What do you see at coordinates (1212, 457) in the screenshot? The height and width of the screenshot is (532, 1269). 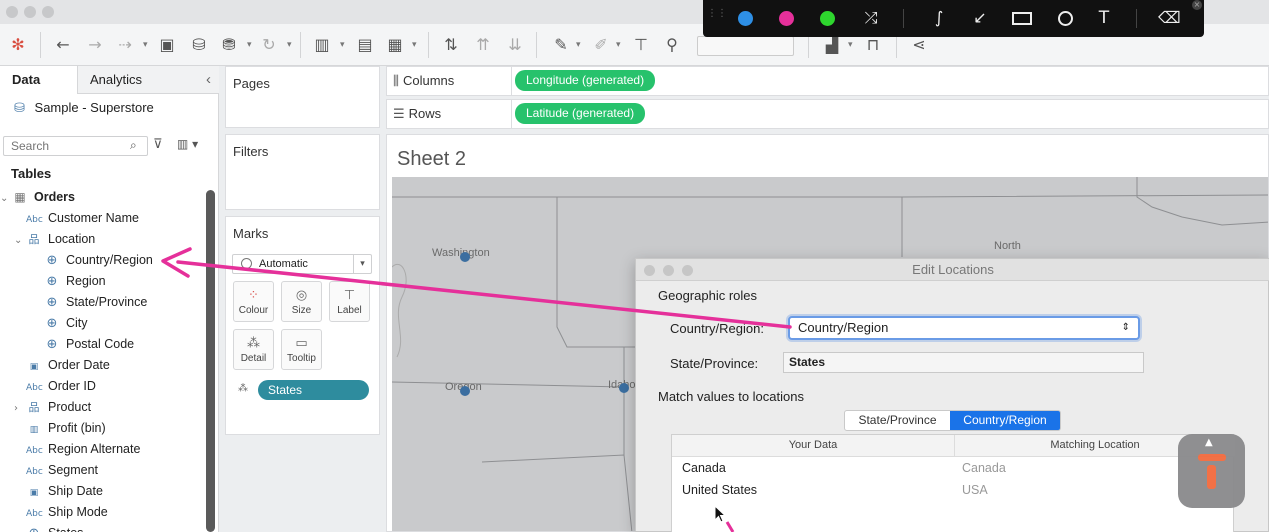 I see `app-logo-icon` at bounding box center [1212, 457].